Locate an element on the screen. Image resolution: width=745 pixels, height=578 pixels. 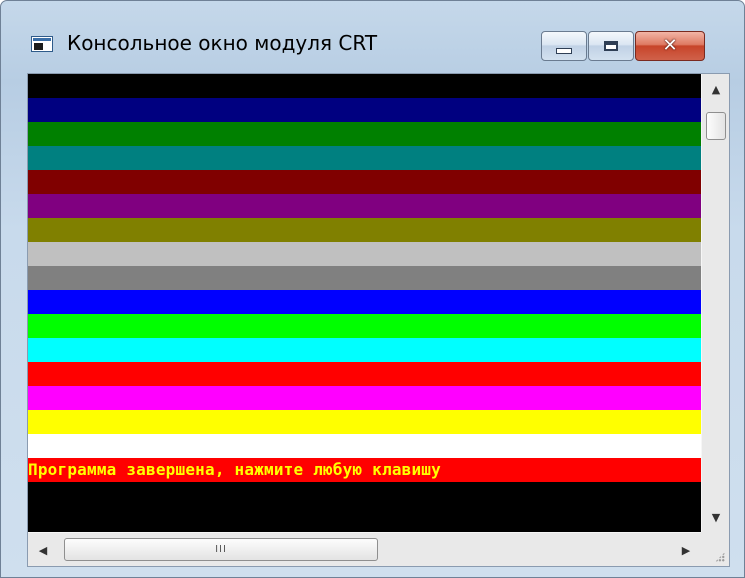
color-band-magenta is located at coordinates (364, 206).